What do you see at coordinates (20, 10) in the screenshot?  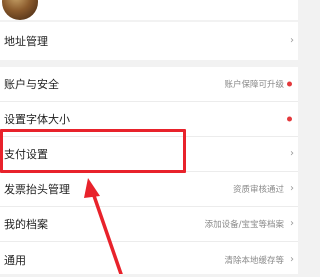 I see `avatar` at bounding box center [20, 10].